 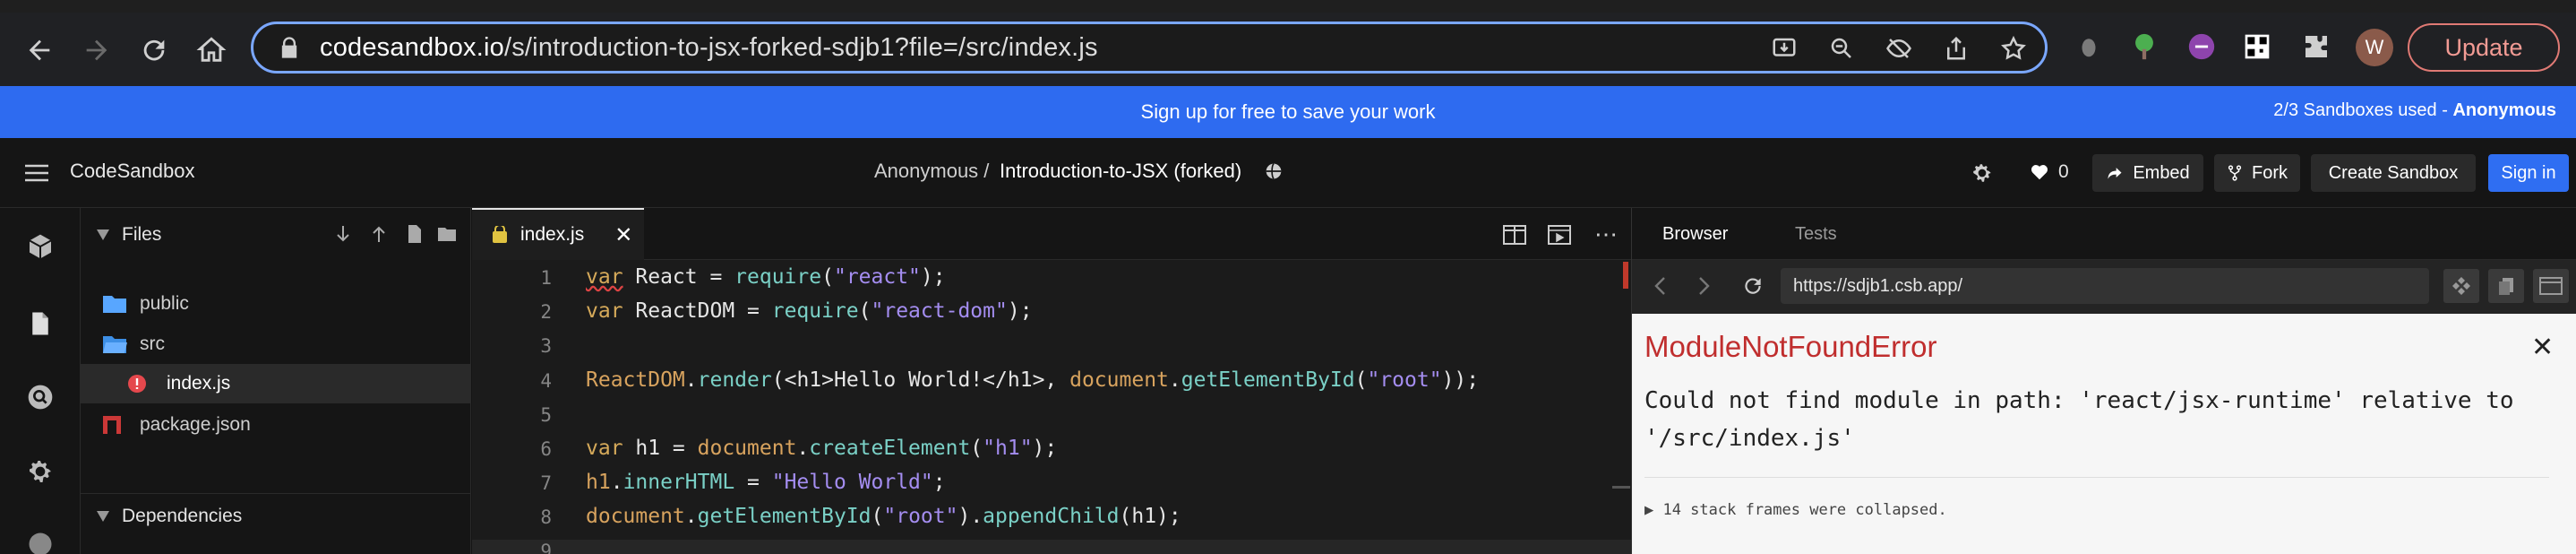 What do you see at coordinates (132, 172) in the screenshot?
I see `brand-name: CodeSandbox` at bounding box center [132, 172].